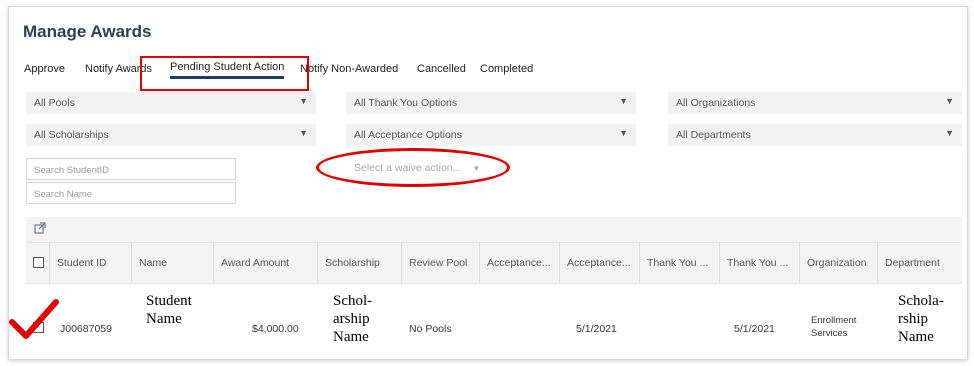 Image resolution: width=974 pixels, height=366 pixels. What do you see at coordinates (131, 193) in the screenshot?
I see `search-name-input: Search Name` at bounding box center [131, 193].